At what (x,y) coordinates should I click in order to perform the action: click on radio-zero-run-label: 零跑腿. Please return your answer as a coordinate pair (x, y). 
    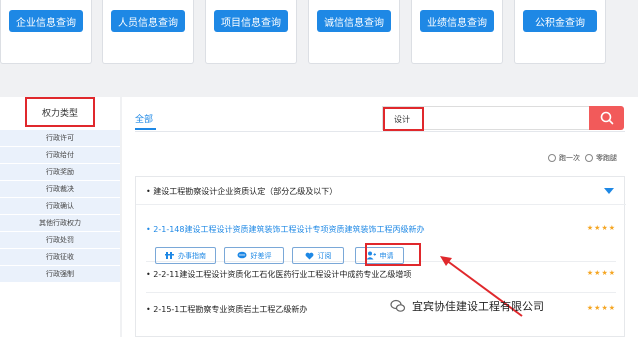
    Looking at the image, I should click on (606, 158).